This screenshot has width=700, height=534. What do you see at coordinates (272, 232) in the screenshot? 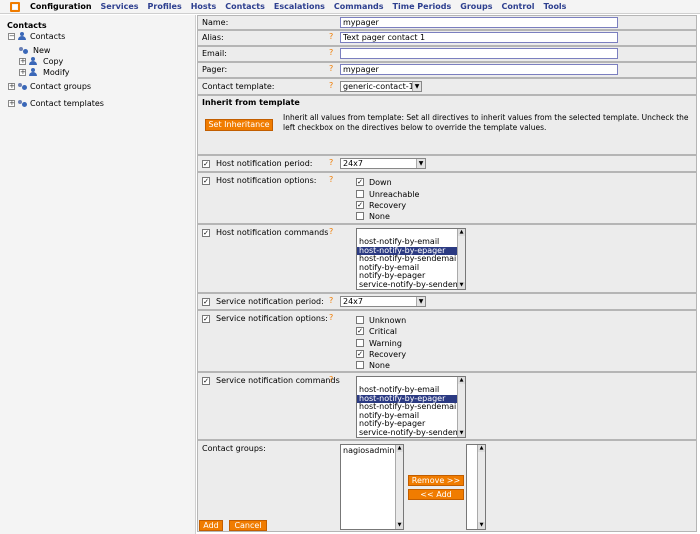
I see `host-notification-commands-label: Host notification commands` at bounding box center [272, 232].